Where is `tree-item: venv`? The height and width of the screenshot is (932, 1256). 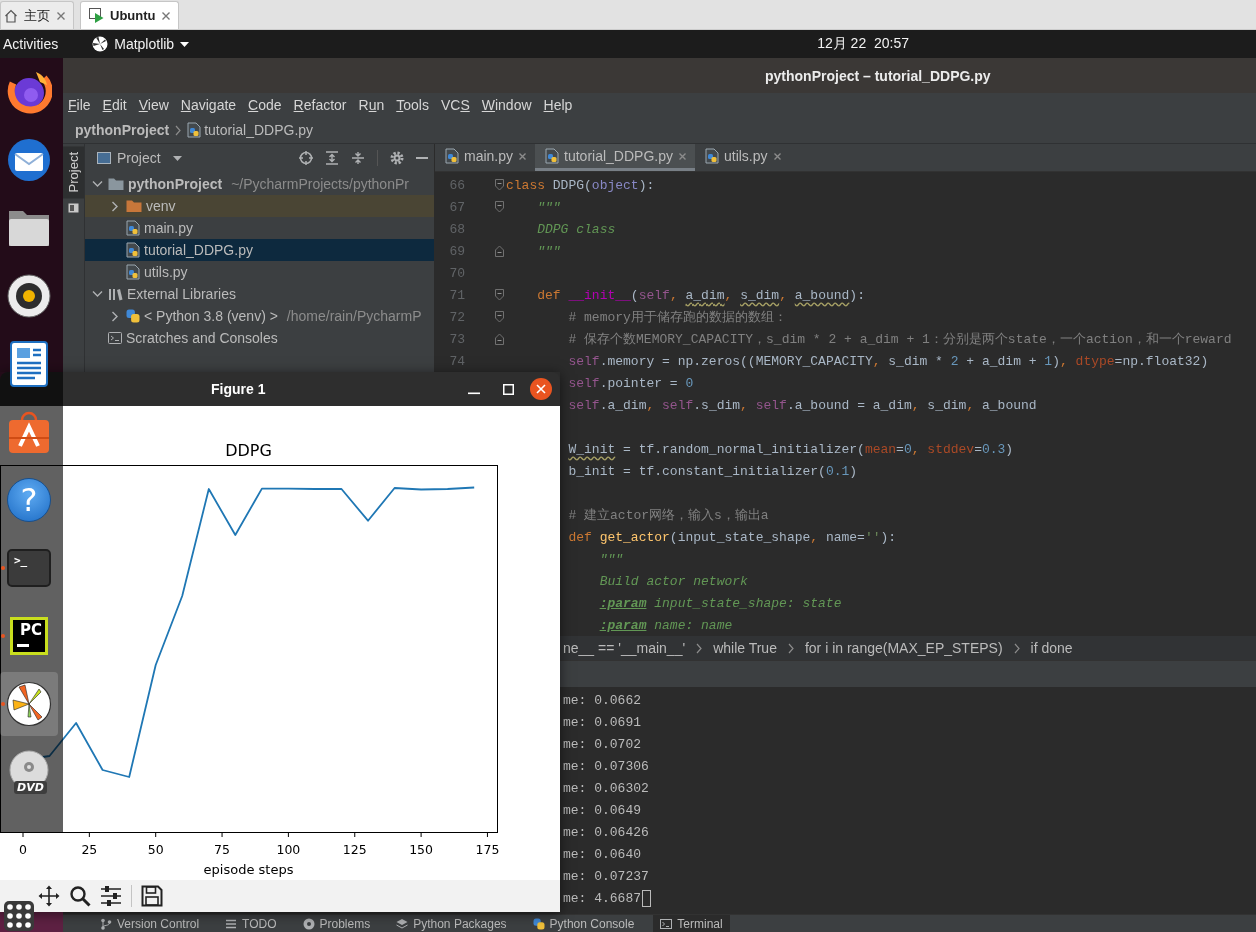 tree-item: venv is located at coordinates (259, 206).